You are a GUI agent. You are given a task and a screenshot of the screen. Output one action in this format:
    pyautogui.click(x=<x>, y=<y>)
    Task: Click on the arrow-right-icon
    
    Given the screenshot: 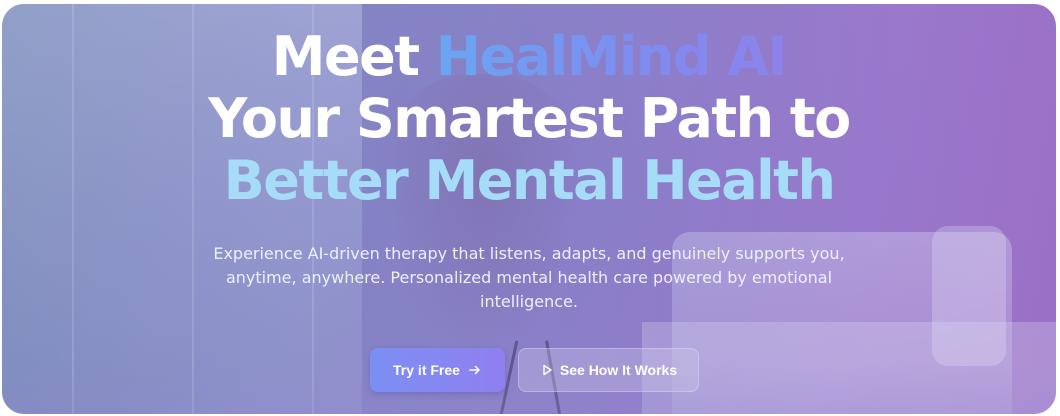 What is the action you would take?
    pyautogui.click(x=475, y=370)
    